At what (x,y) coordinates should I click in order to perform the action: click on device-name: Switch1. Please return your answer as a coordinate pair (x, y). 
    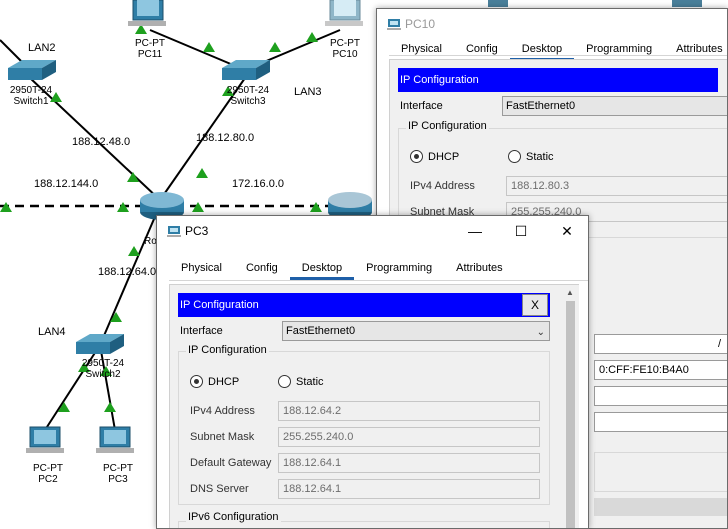
    Looking at the image, I should click on (31, 101).